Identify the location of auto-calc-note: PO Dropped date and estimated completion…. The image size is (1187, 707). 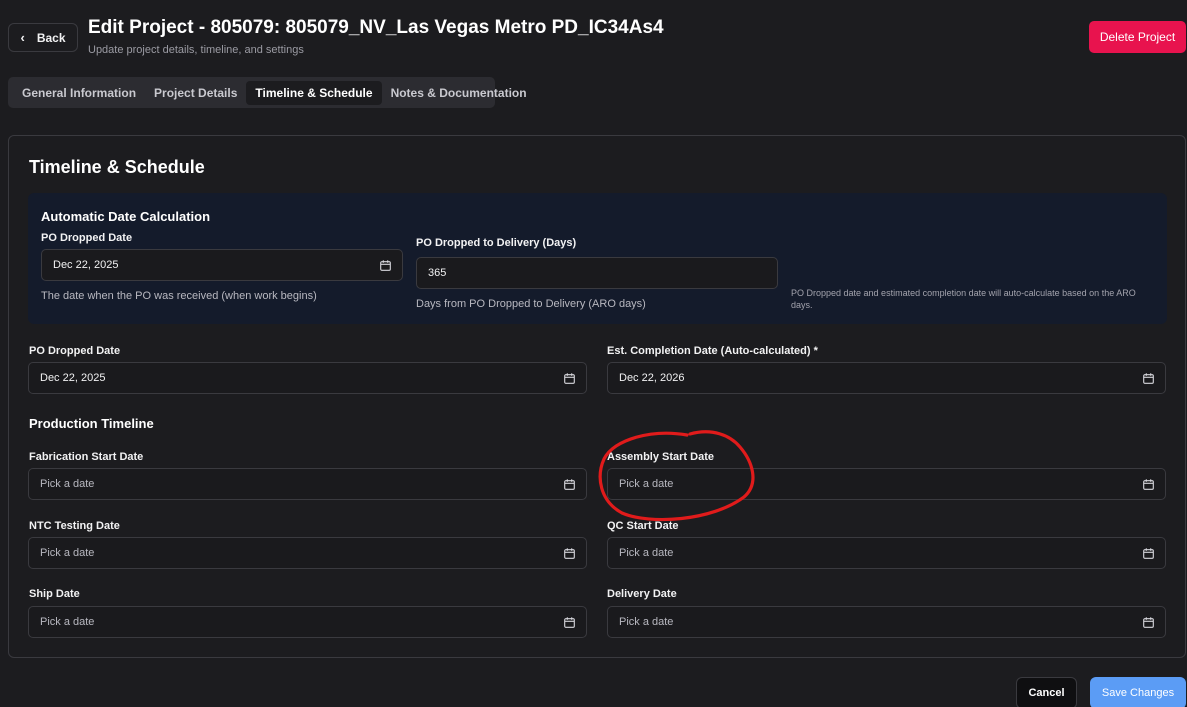
(963, 299).